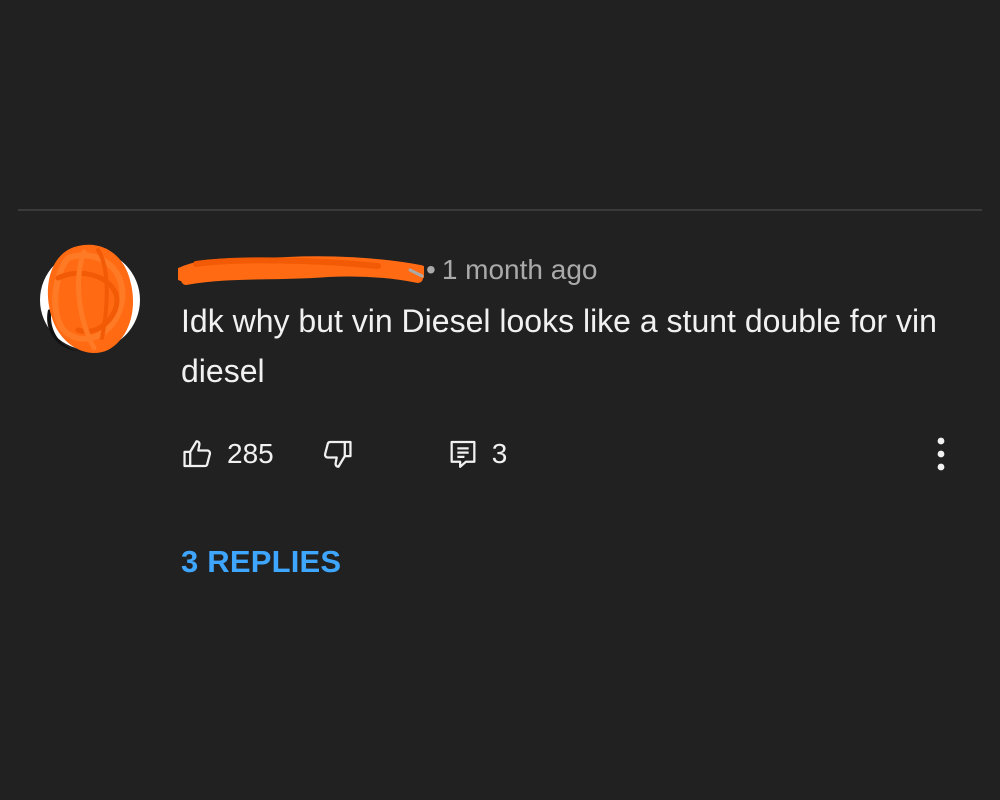  I want to click on redacted-avatar-scribble, so click(90, 299).